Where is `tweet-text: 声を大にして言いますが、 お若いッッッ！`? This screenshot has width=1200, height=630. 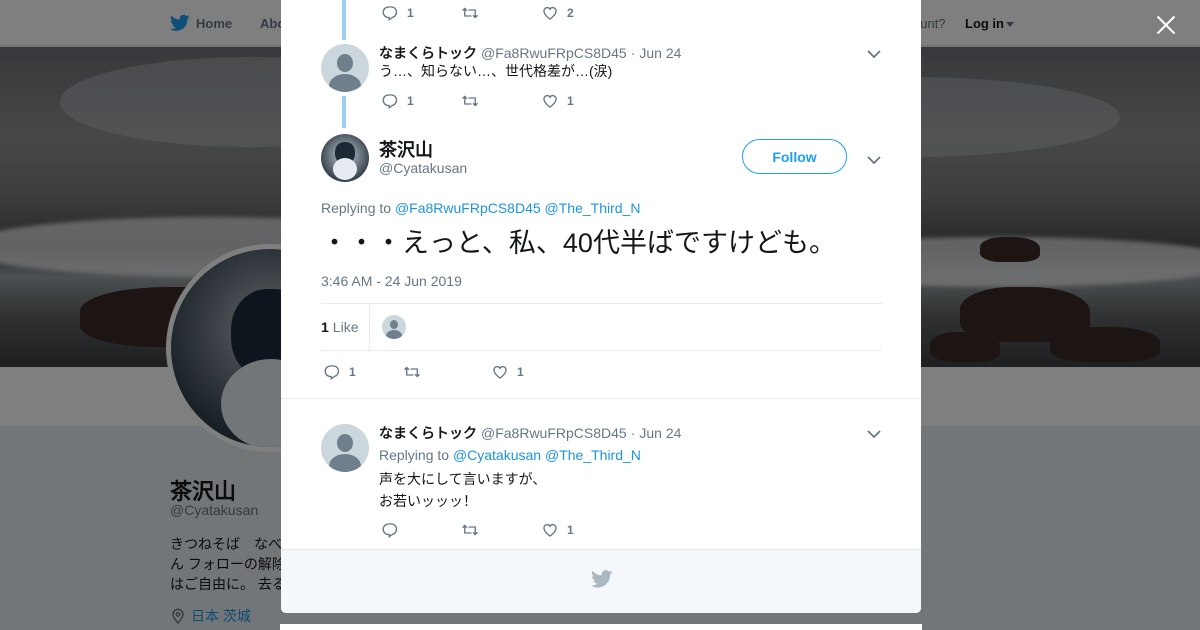
tweet-text: 声を大にして言いますが、 お若いッッッ！ is located at coordinates (462, 490).